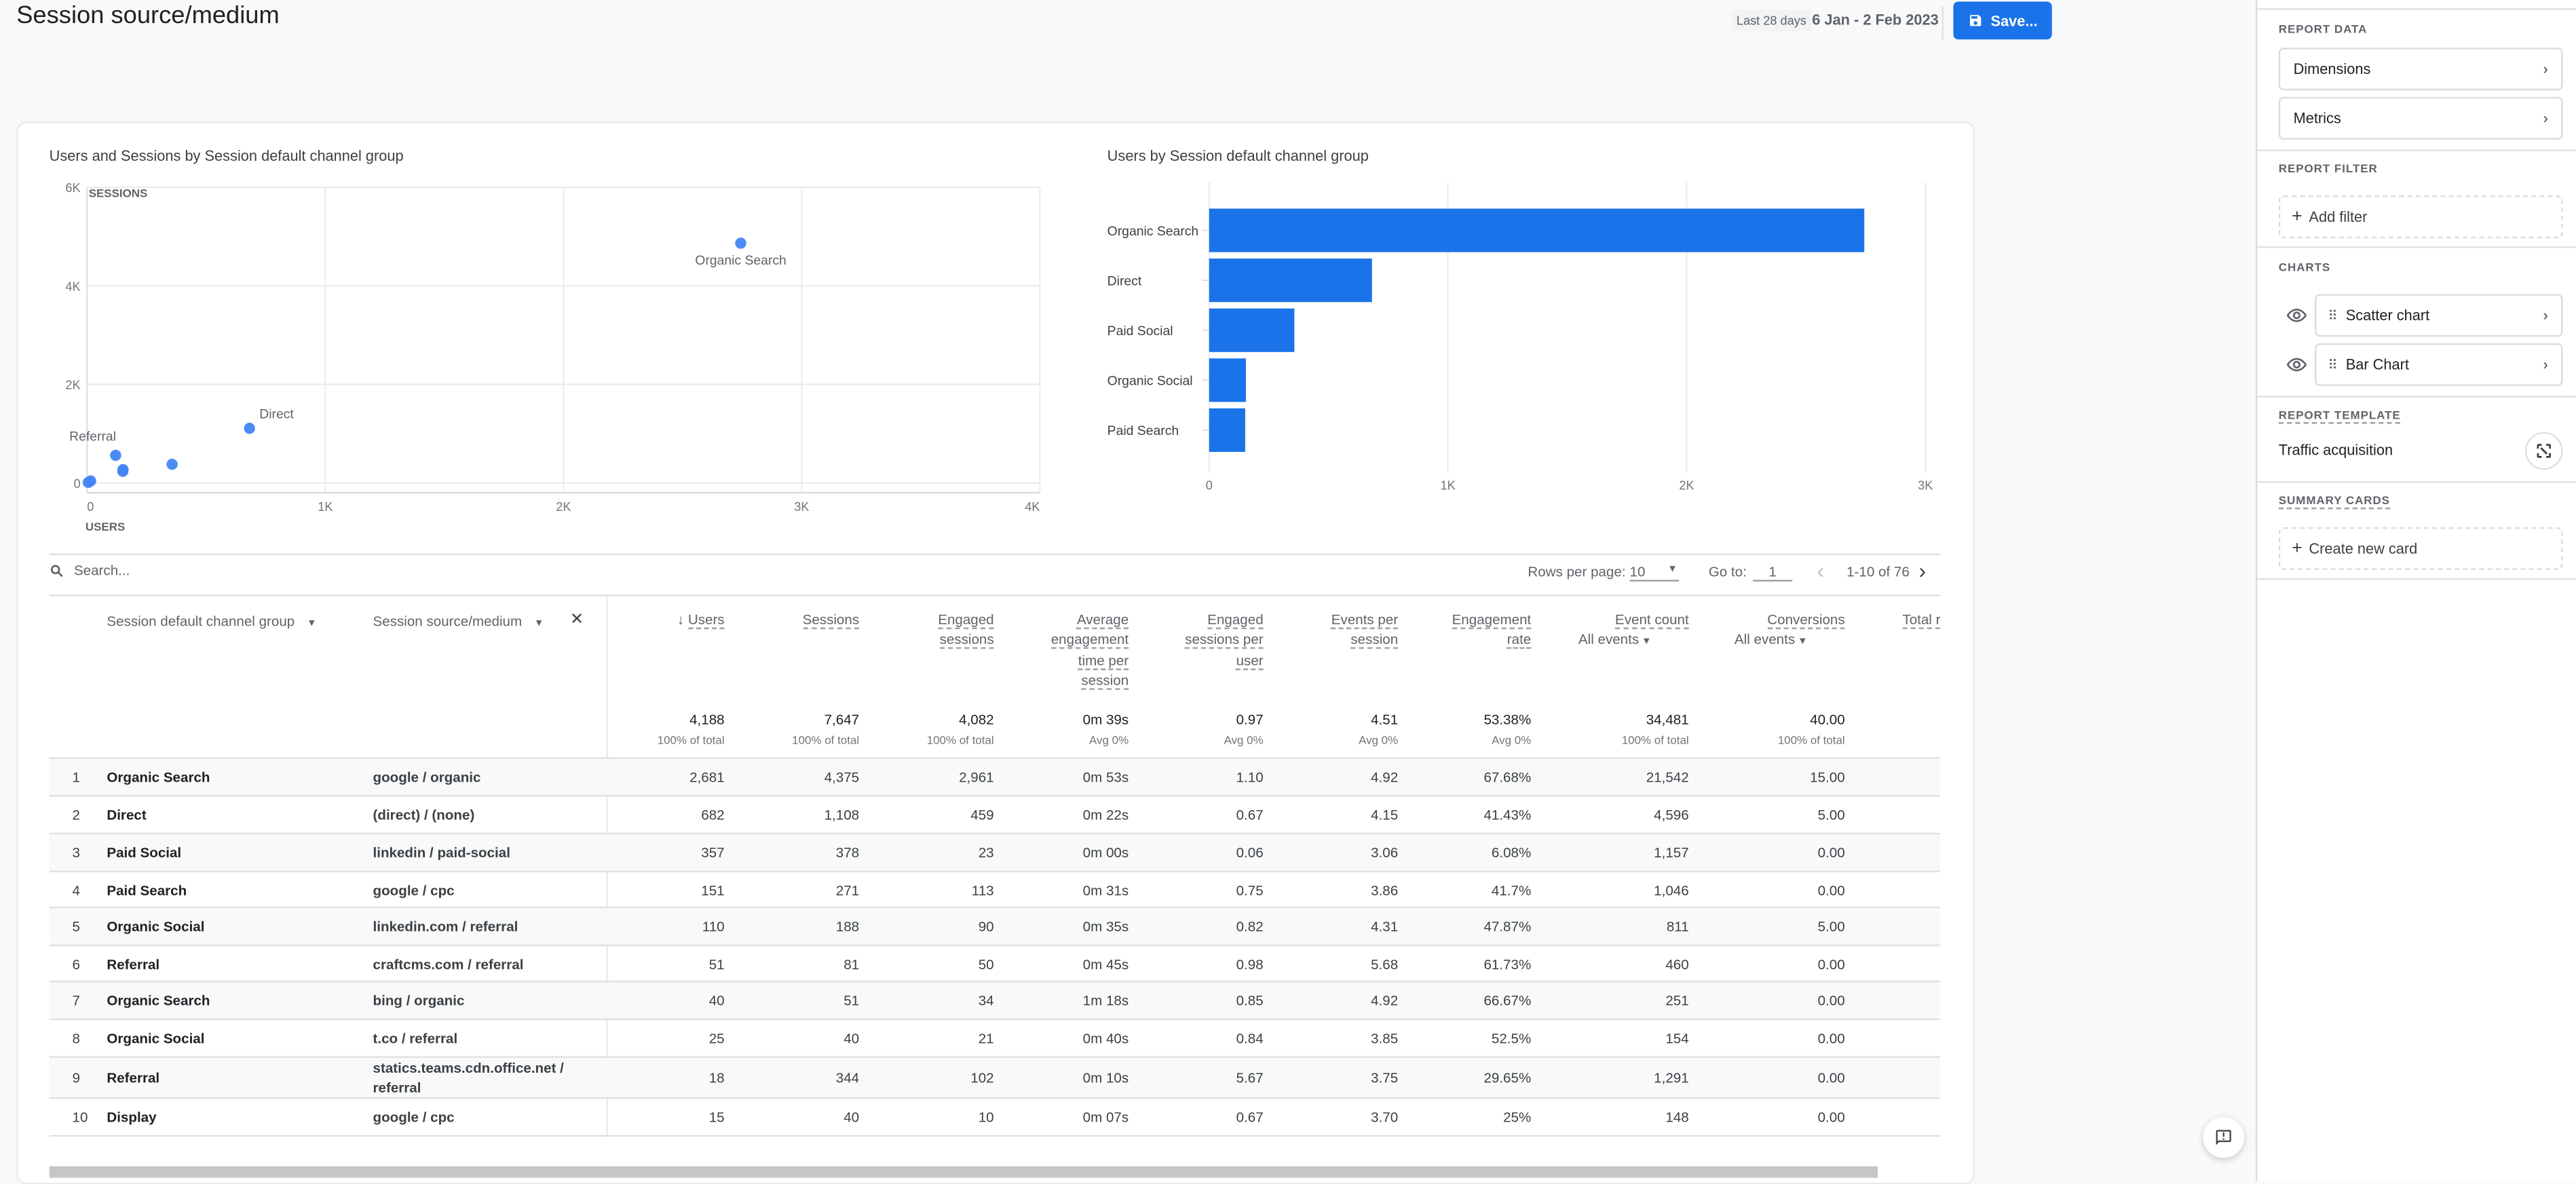  What do you see at coordinates (920, 629) in the screenshot?
I see `metric-header: Engaged sessions` at bounding box center [920, 629].